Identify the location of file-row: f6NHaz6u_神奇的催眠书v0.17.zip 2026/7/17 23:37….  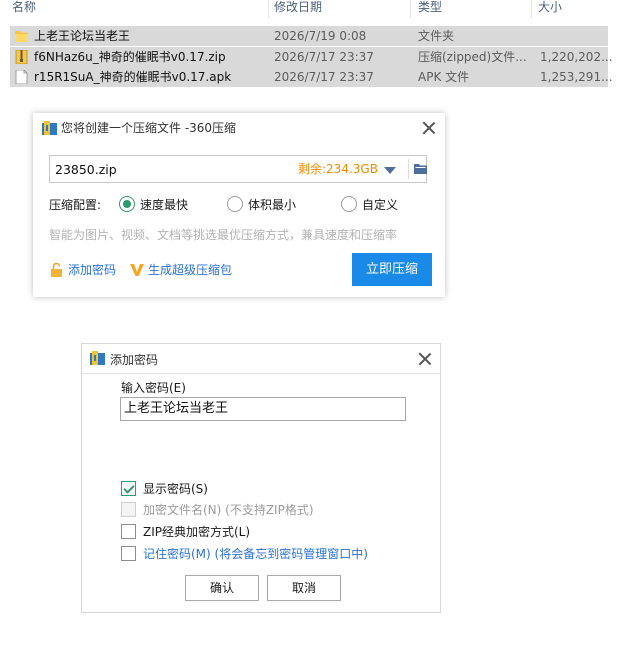
(311, 57).